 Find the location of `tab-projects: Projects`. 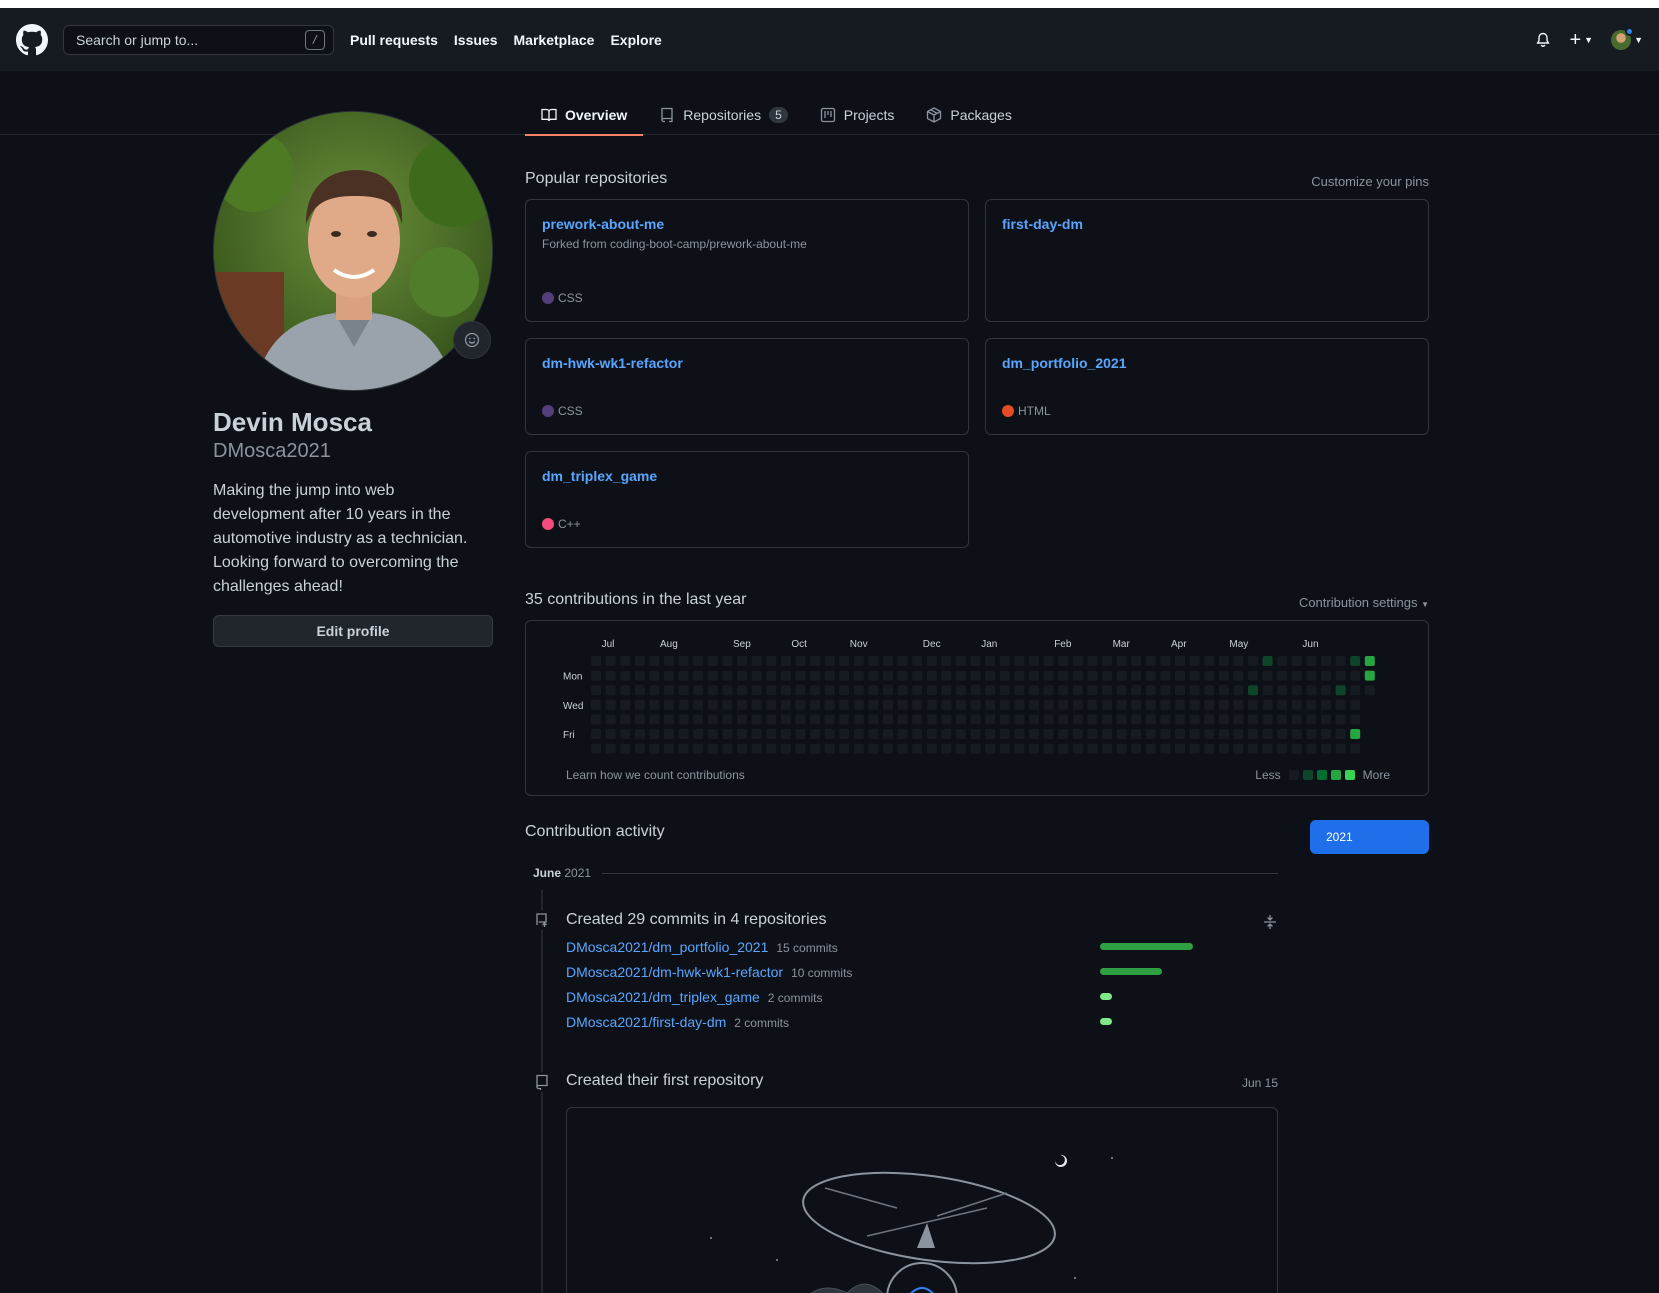

tab-projects: Projects is located at coordinates (857, 115).